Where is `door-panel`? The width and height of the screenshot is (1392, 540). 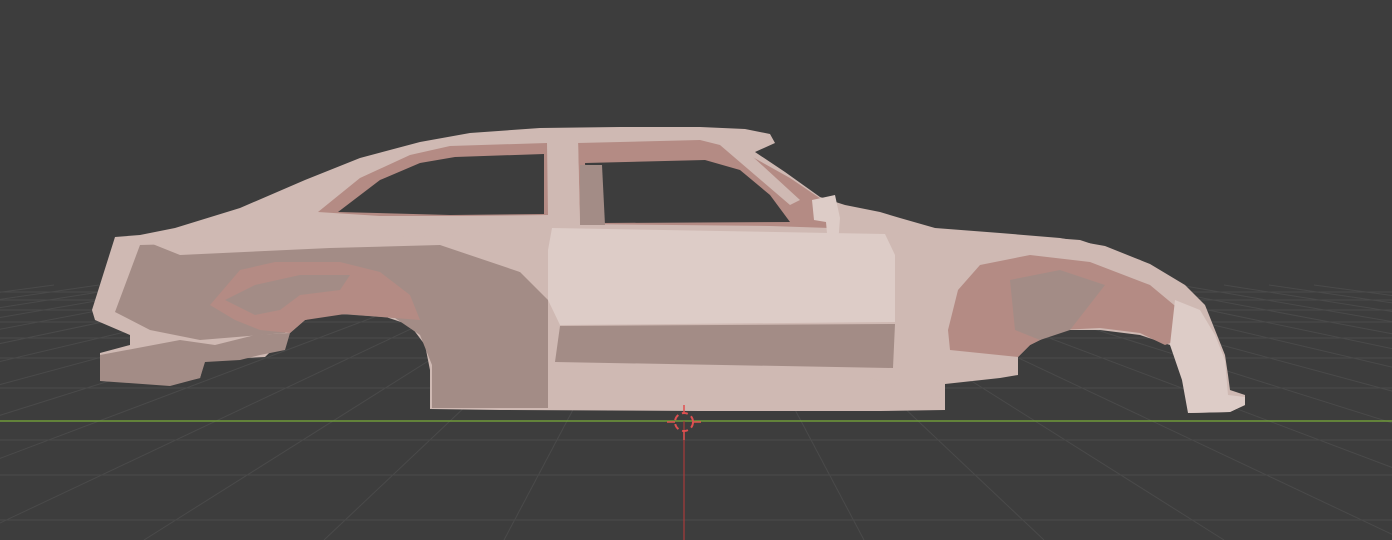 door-panel is located at coordinates (721, 276).